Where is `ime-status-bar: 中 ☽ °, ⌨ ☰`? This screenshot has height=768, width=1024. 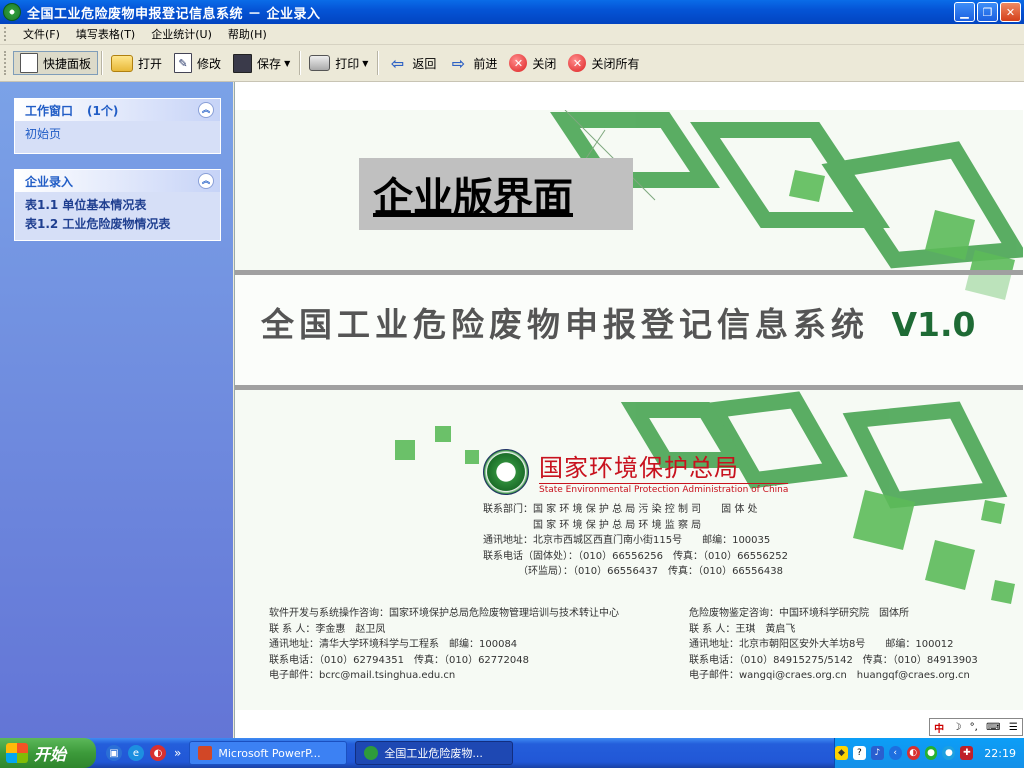
ime-status-bar: 中 ☽ °, ⌨ ☰ is located at coordinates (976, 727).